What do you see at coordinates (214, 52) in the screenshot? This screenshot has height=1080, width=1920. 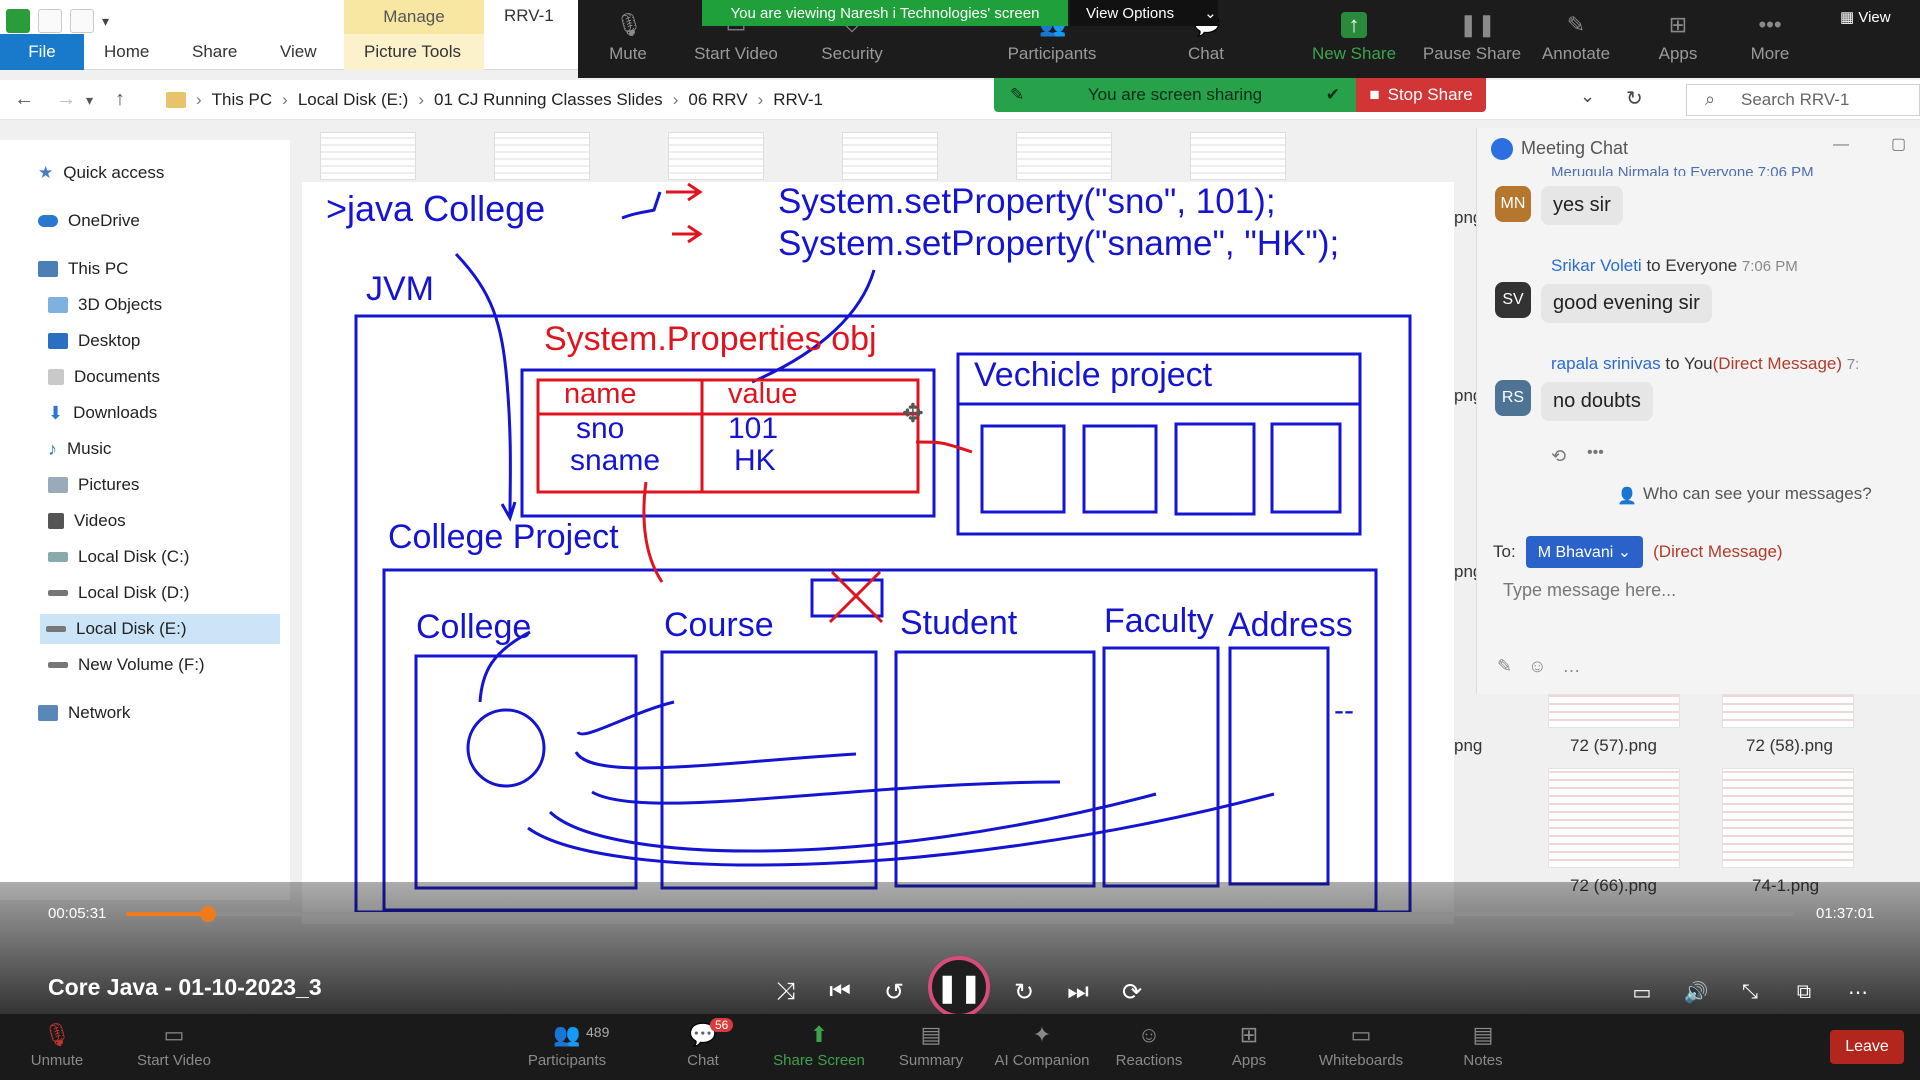 I see `tab-share: Share` at bounding box center [214, 52].